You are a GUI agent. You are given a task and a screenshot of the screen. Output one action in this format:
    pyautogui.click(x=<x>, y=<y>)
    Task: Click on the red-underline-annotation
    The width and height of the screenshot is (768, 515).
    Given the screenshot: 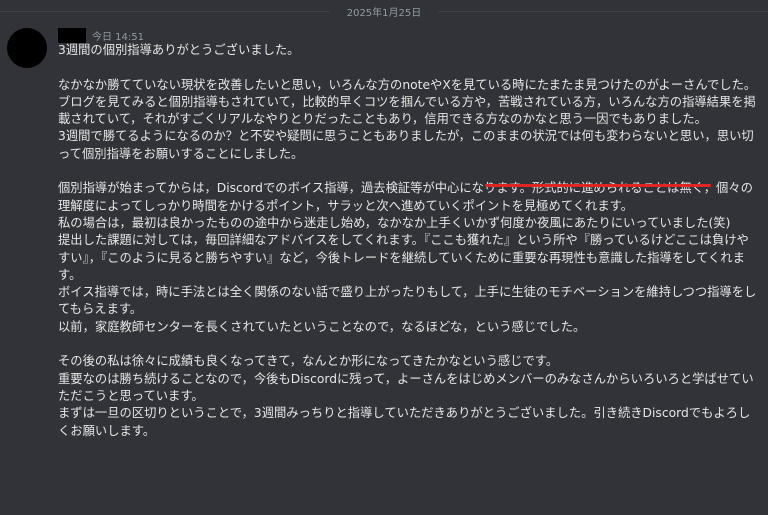 What is the action you would take?
    pyautogui.click(x=598, y=185)
    